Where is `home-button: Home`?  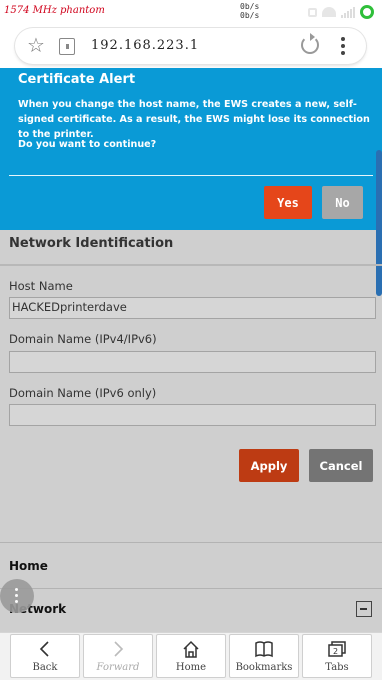
home-button: Home is located at coordinates (191, 656).